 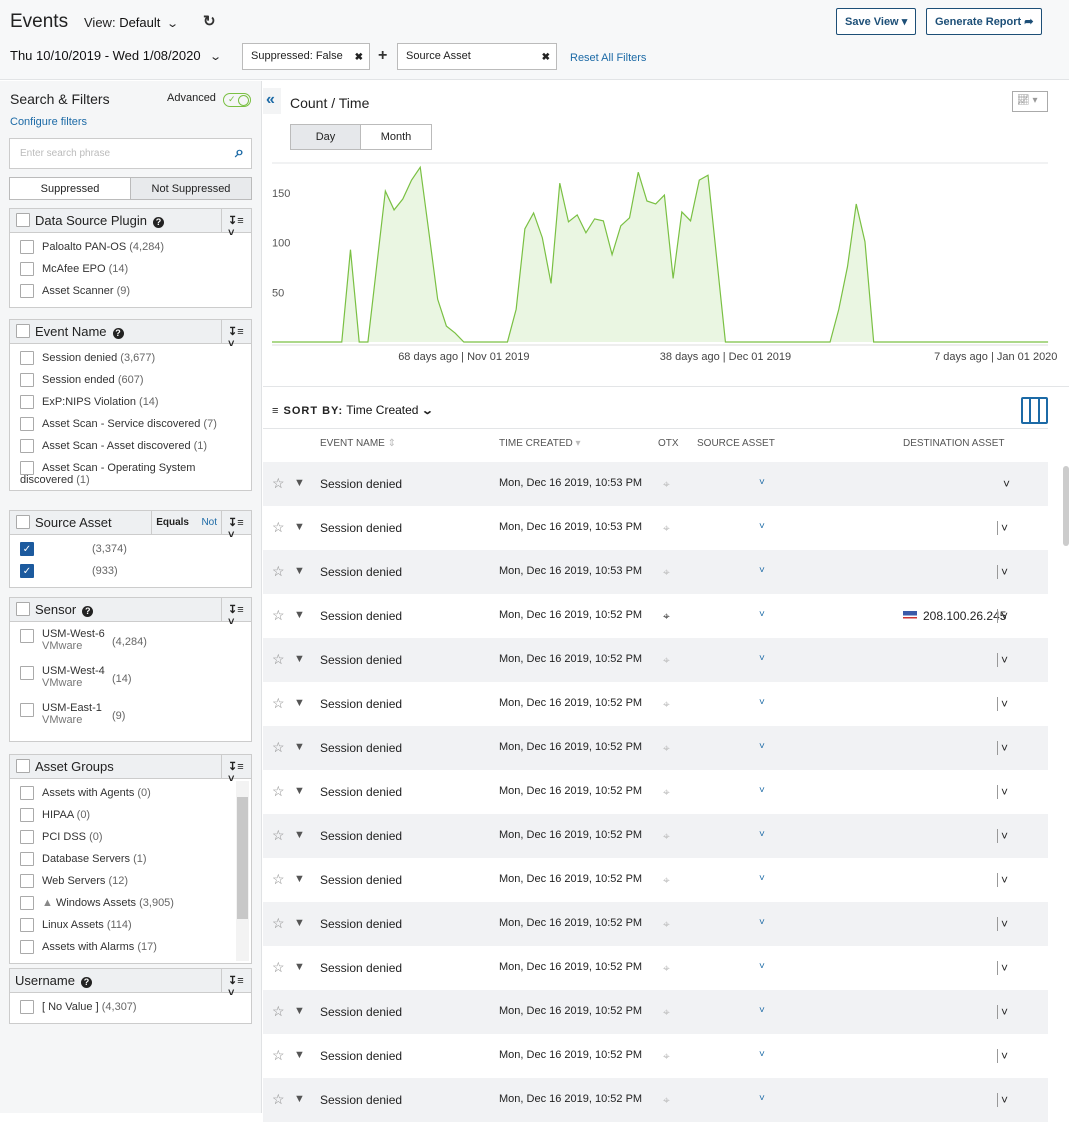 What do you see at coordinates (272, 101) in the screenshot?
I see `collapse-sidebar-icon: «` at bounding box center [272, 101].